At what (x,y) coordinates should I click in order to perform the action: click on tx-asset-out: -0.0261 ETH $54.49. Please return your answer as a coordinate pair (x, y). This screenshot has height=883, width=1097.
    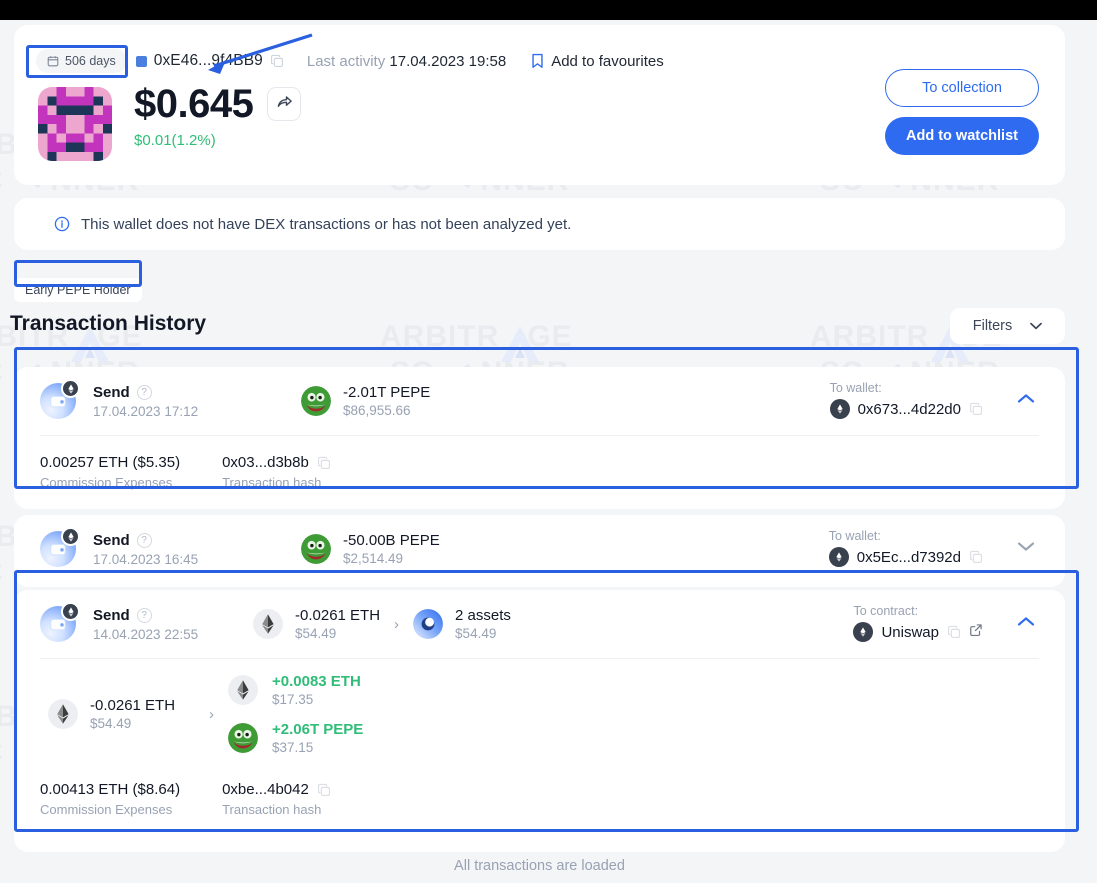
    Looking at the image, I should click on (316, 624).